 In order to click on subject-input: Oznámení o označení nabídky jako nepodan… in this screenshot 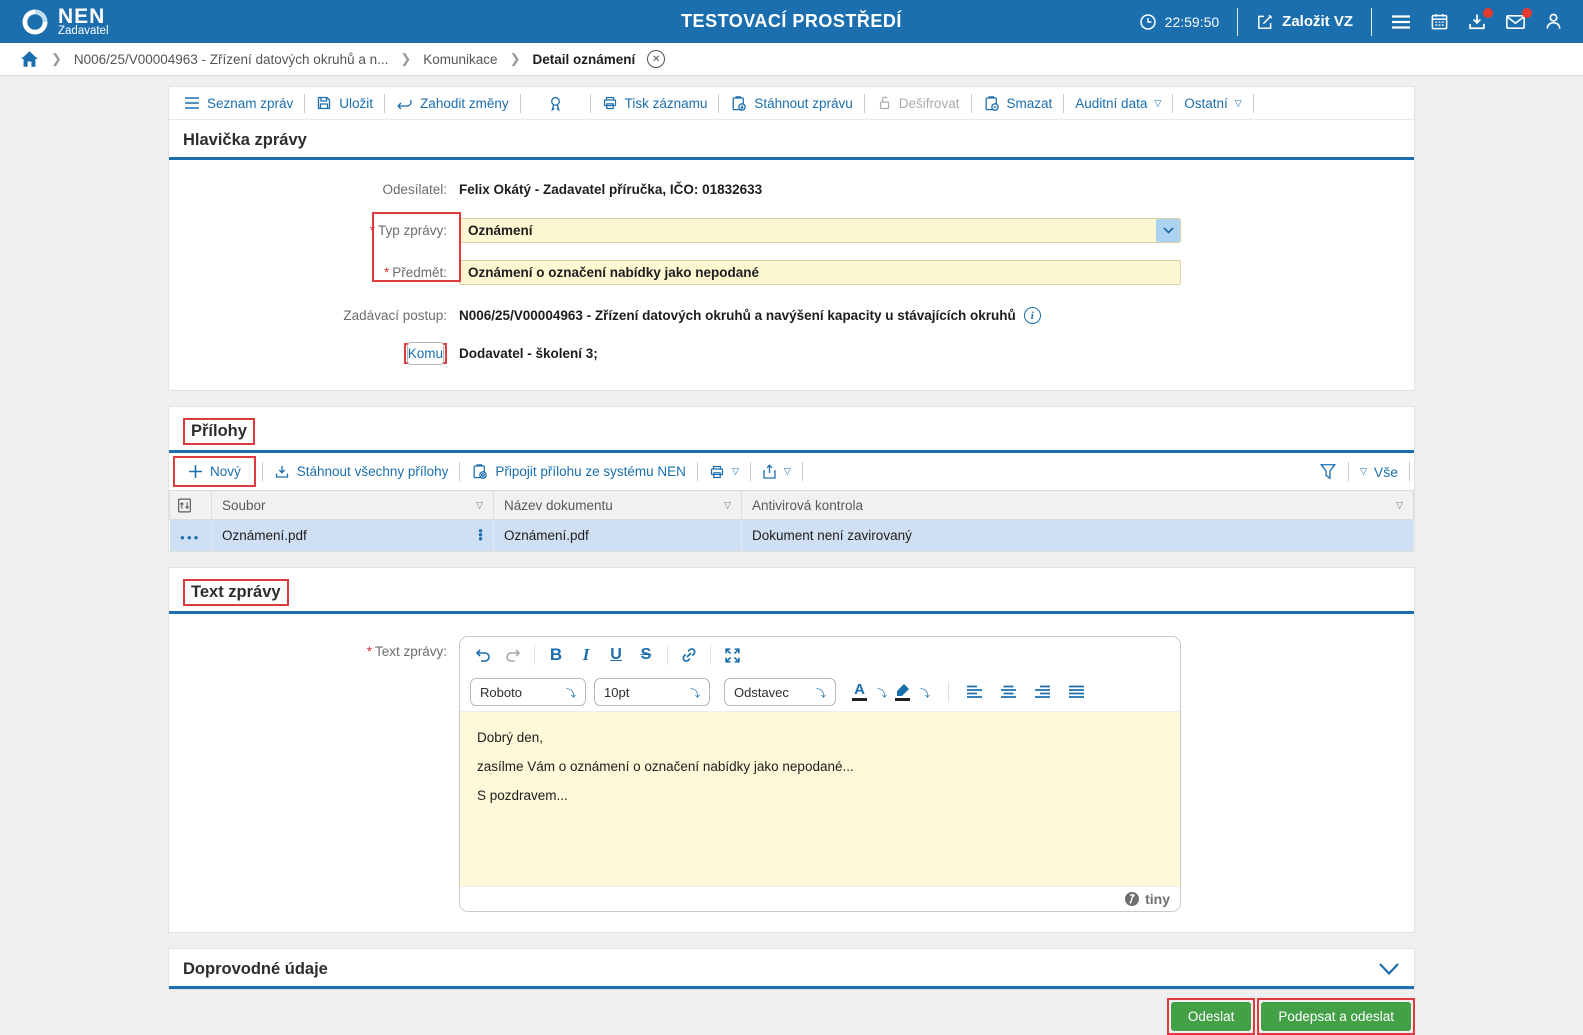, I will do `click(820, 272)`.